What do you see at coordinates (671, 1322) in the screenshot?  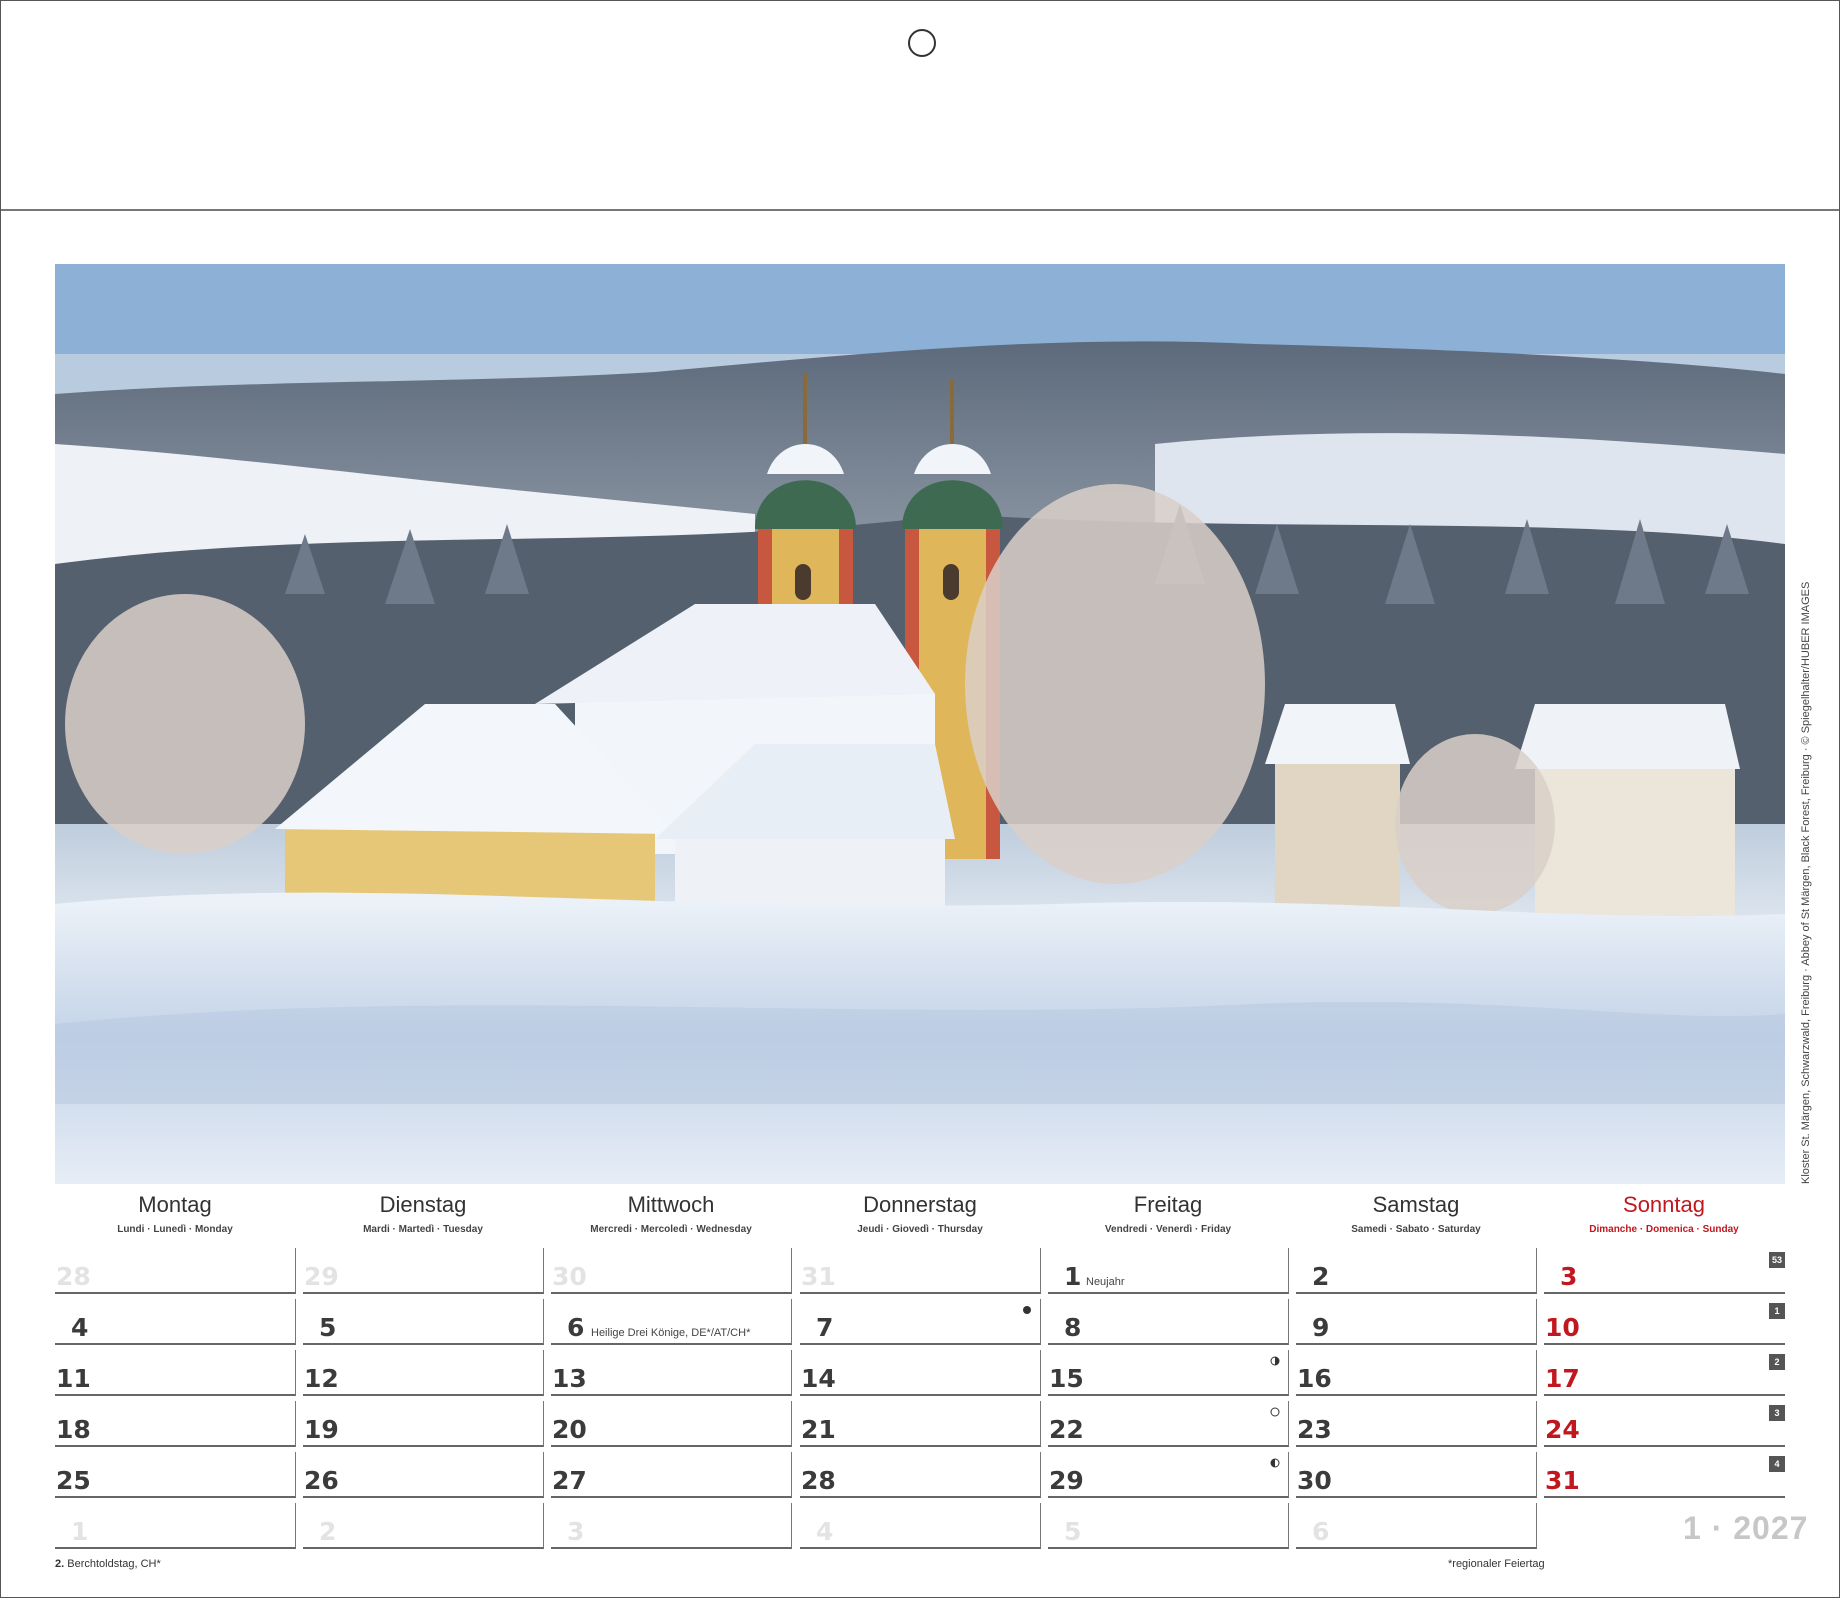 I see `day-cell: 6 Heilige Drei Könige, DE*/AT/CH*` at bounding box center [671, 1322].